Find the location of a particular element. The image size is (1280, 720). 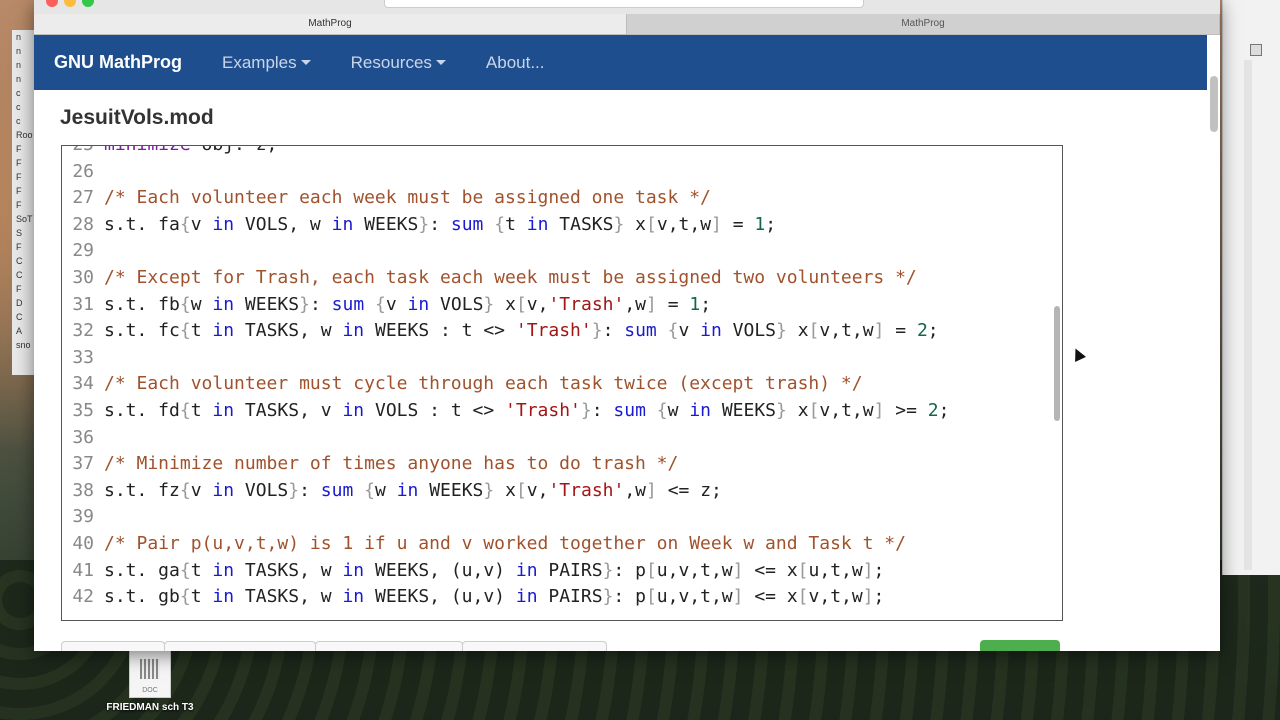

code-token: VOLS : t <> is located at coordinates (435, 410).